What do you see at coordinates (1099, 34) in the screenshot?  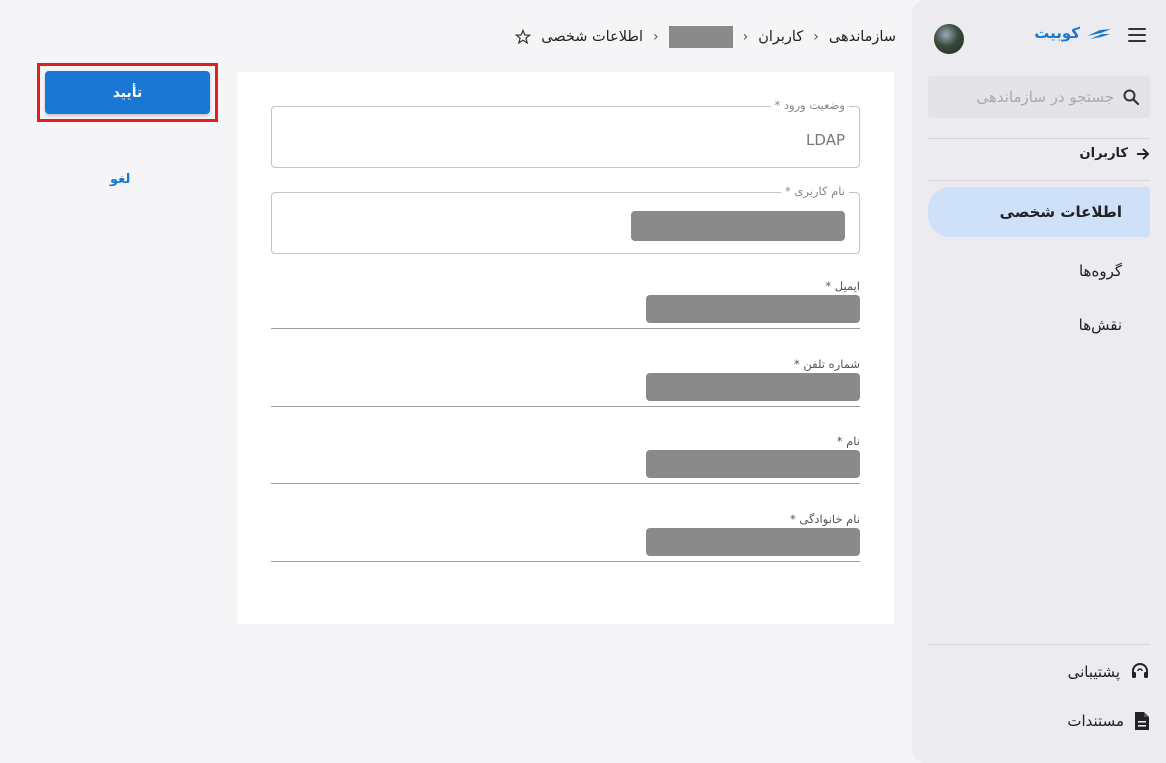 I see `brand-logo-icon` at bounding box center [1099, 34].